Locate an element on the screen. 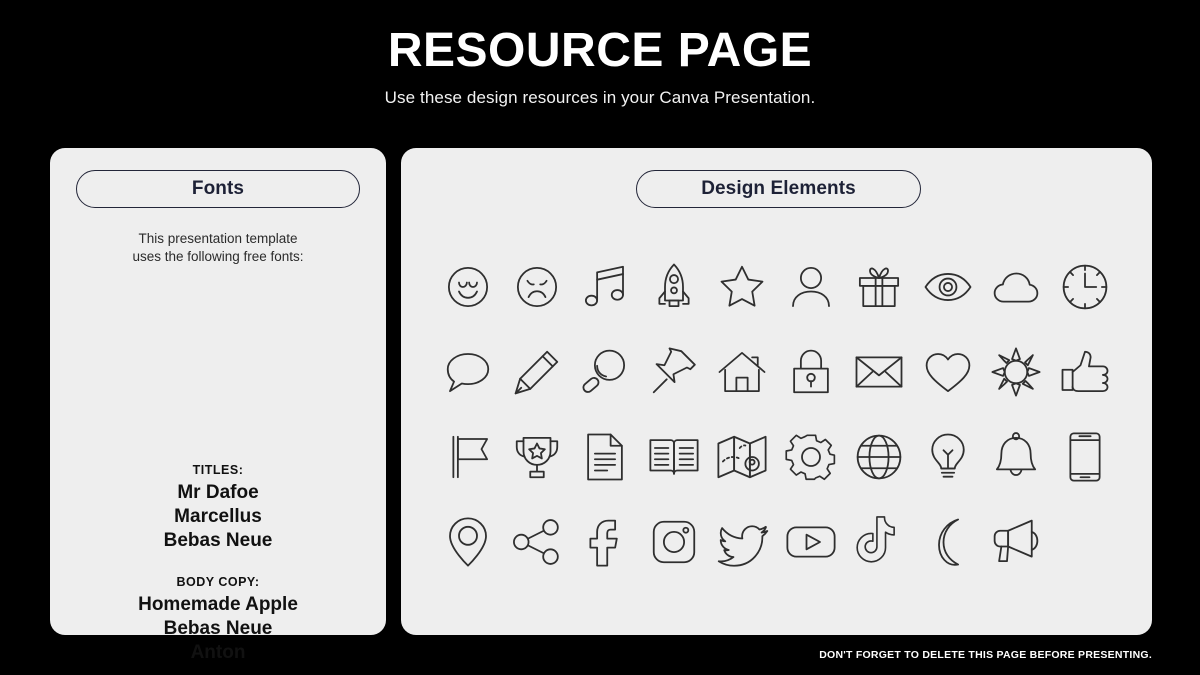 The height and width of the screenshot is (675, 1200). trophy-icon is located at coordinates (537, 457).